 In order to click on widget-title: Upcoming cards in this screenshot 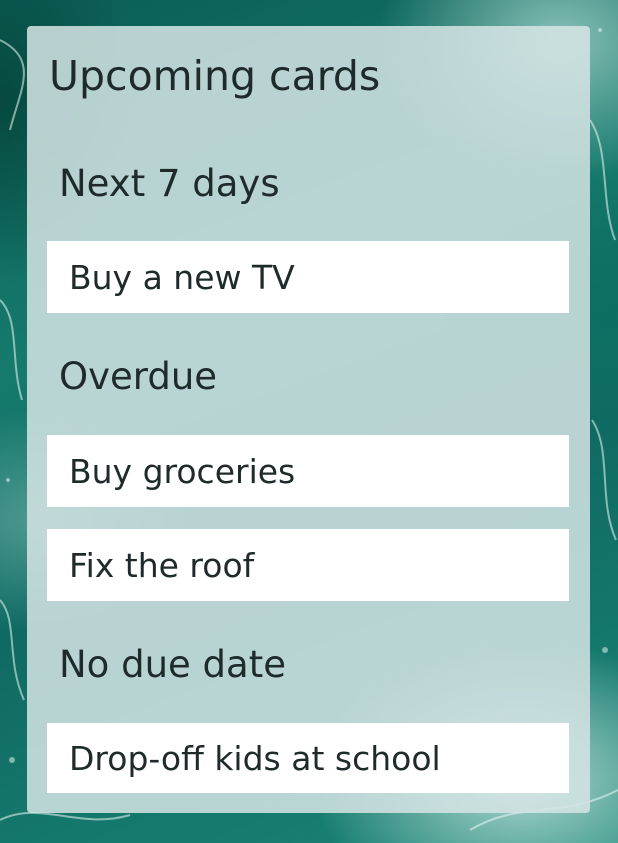, I will do `click(215, 76)`.